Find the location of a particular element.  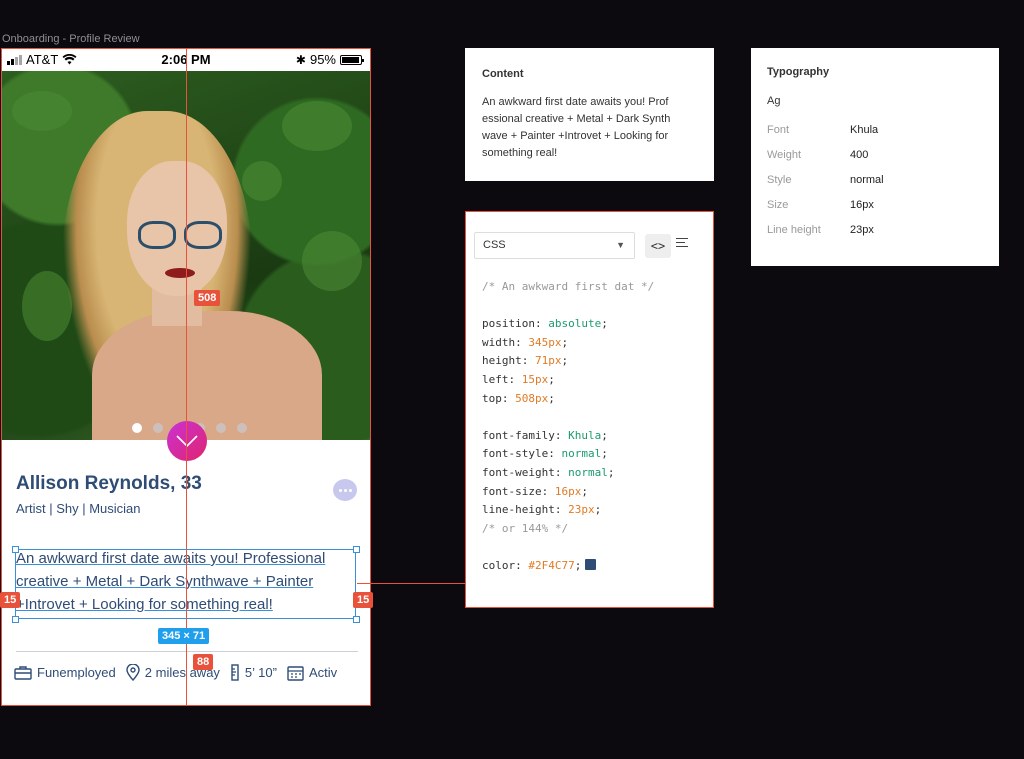

calendar-icon is located at coordinates (295, 673).